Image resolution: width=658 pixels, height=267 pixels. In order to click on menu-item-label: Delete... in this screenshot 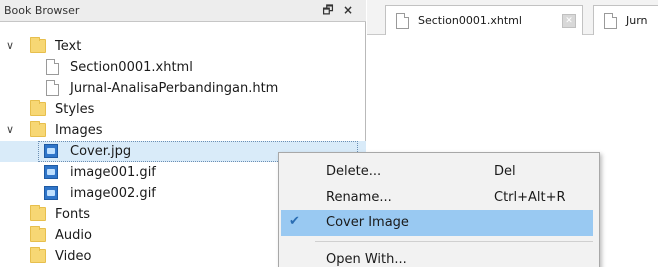, I will do `click(354, 171)`.